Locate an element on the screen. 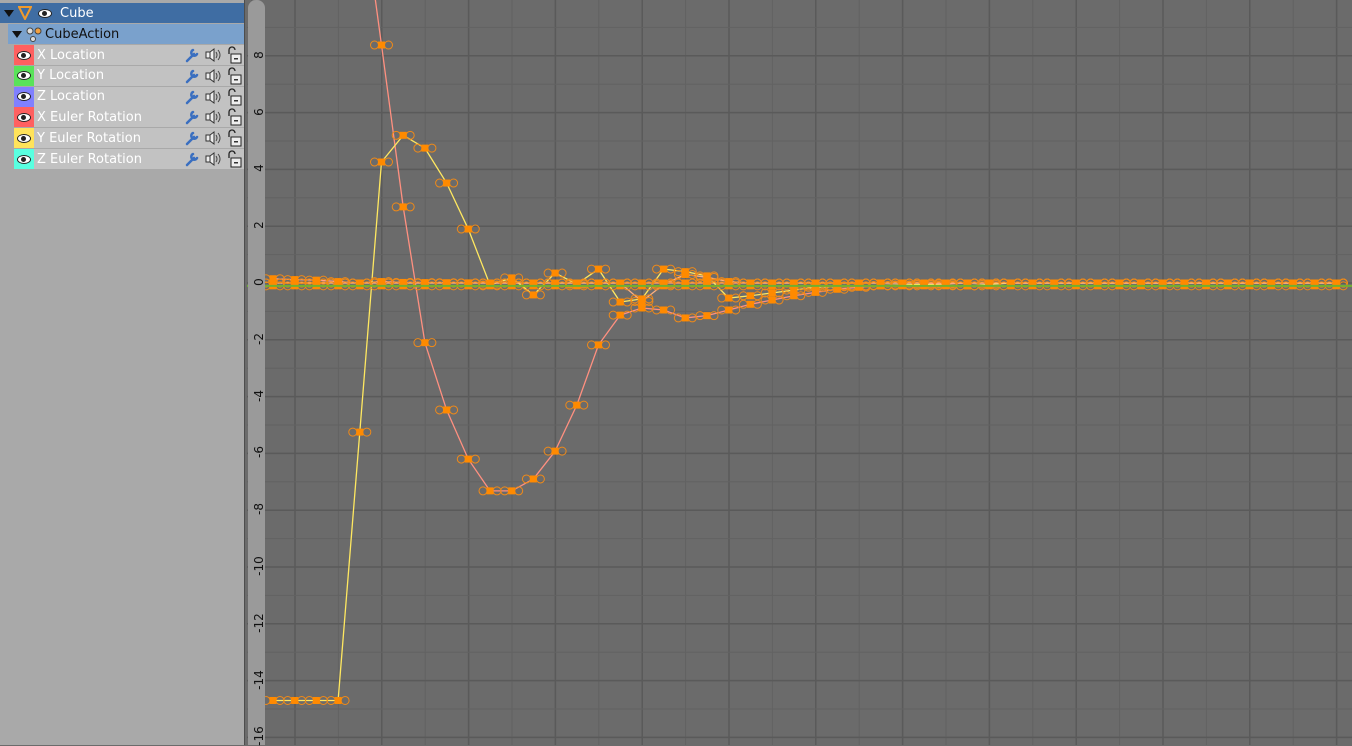 The image size is (1352, 746). channel-row: X Location is located at coordinates (129, 55).